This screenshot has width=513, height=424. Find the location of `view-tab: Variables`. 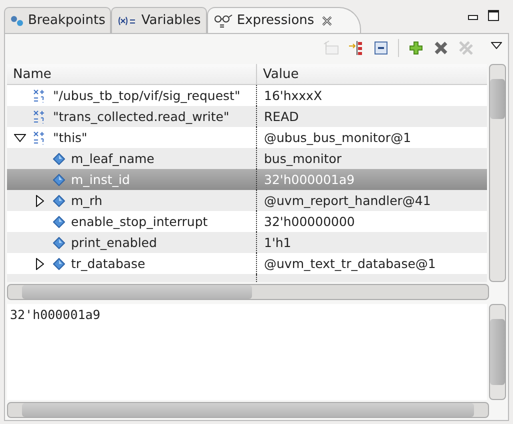

view-tab: Variables is located at coordinates (159, 20).